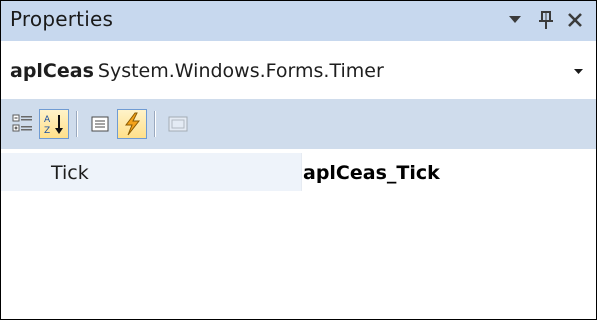  I want to click on pin-icon, so click(546, 20).